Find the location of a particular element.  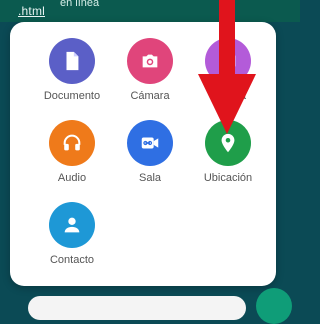

attach-contact-button: Contacto is located at coordinates (72, 234).